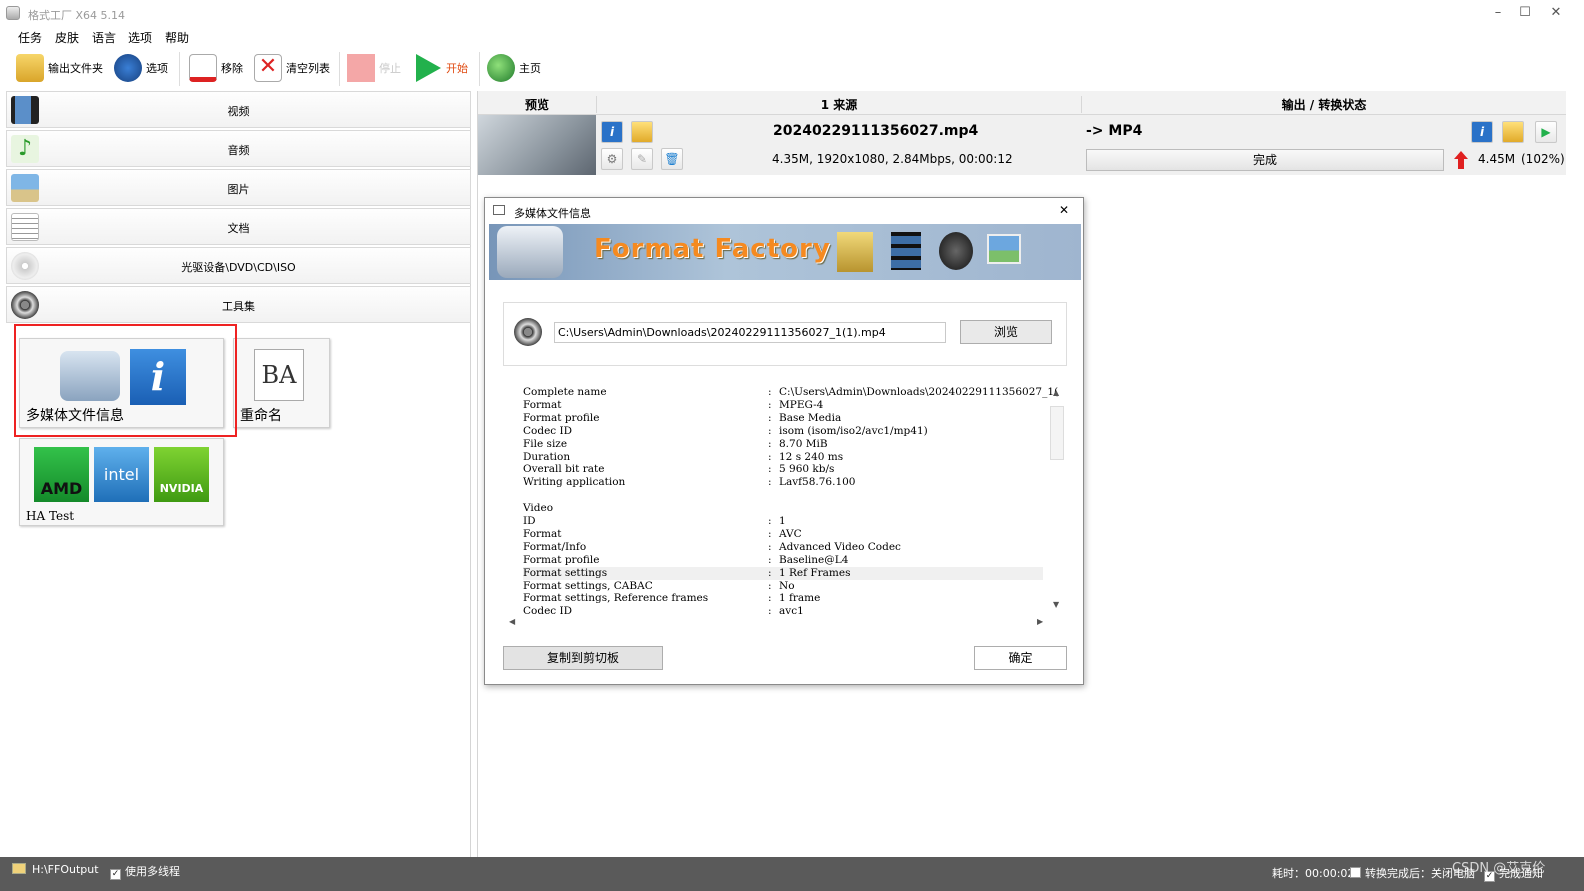 The width and height of the screenshot is (1584, 891). What do you see at coordinates (75, 68) in the screenshot?
I see `output-folder-label: 输出文件夹` at bounding box center [75, 68].